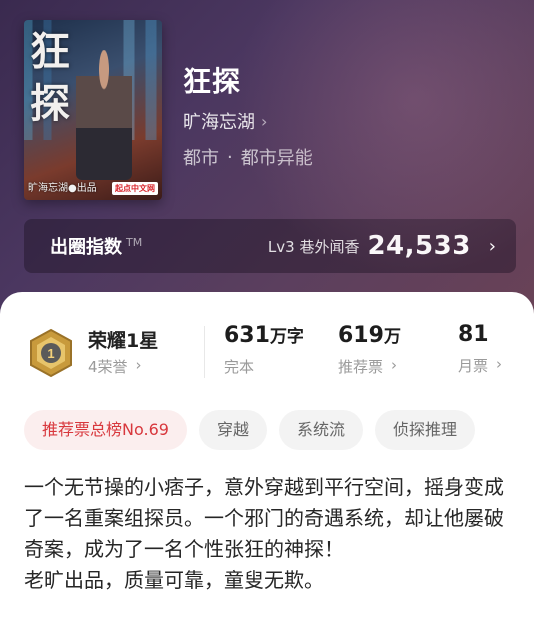  Describe the element at coordinates (247, 335) in the screenshot. I see `stat-value: 631` at that location.